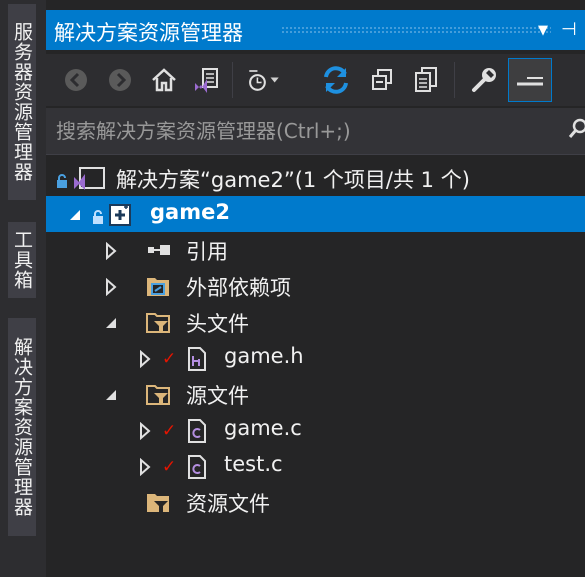 This screenshot has width=585, height=577. I want to click on toolbar, so click(315, 80).